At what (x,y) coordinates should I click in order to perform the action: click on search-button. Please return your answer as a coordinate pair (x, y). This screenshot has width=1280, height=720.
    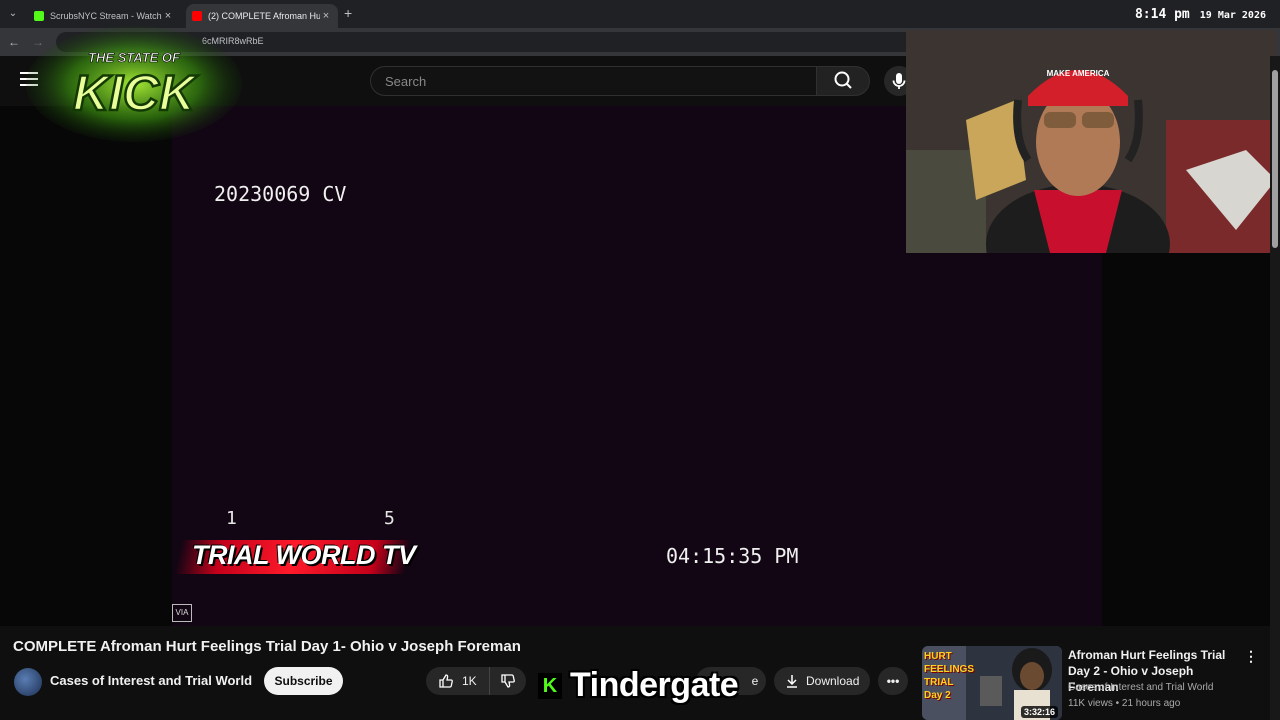
    Looking at the image, I should click on (843, 81).